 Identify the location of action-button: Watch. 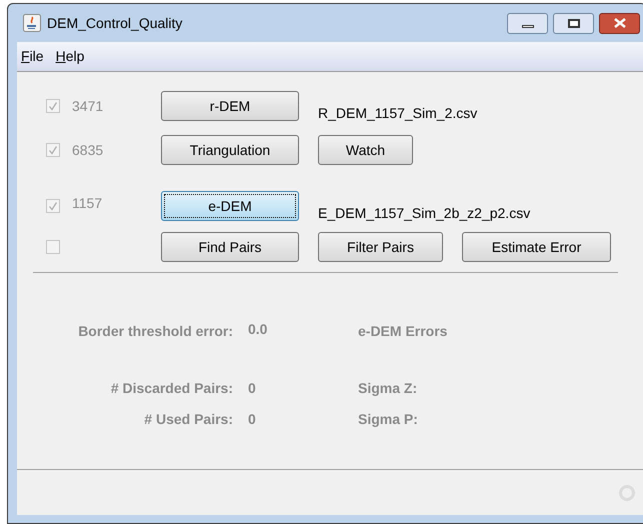
(365, 150).